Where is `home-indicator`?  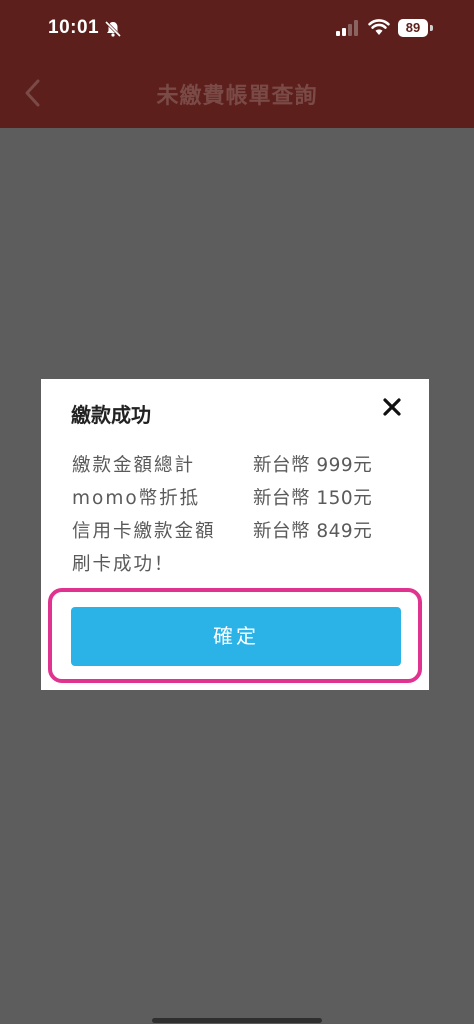 home-indicator is located at coordinates (237, 1020).